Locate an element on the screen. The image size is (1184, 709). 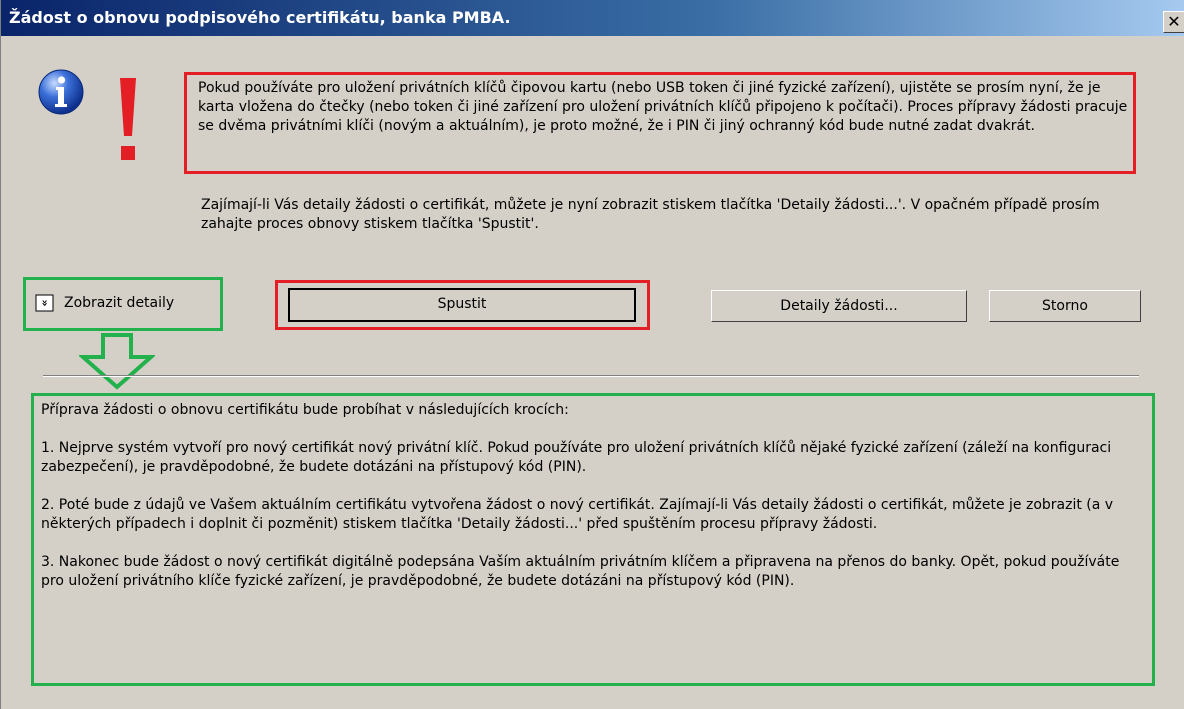
close-button: ✕ is located at coordinates (1173, 22).